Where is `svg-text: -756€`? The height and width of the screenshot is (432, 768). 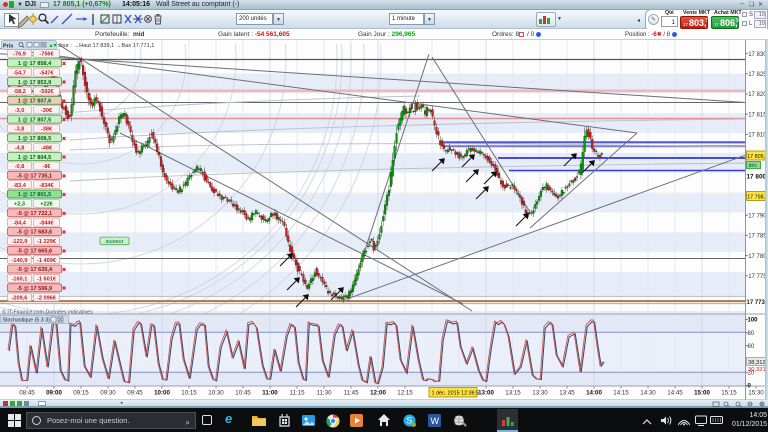 svg-text: -756€ is located at coordinates (46, 55).